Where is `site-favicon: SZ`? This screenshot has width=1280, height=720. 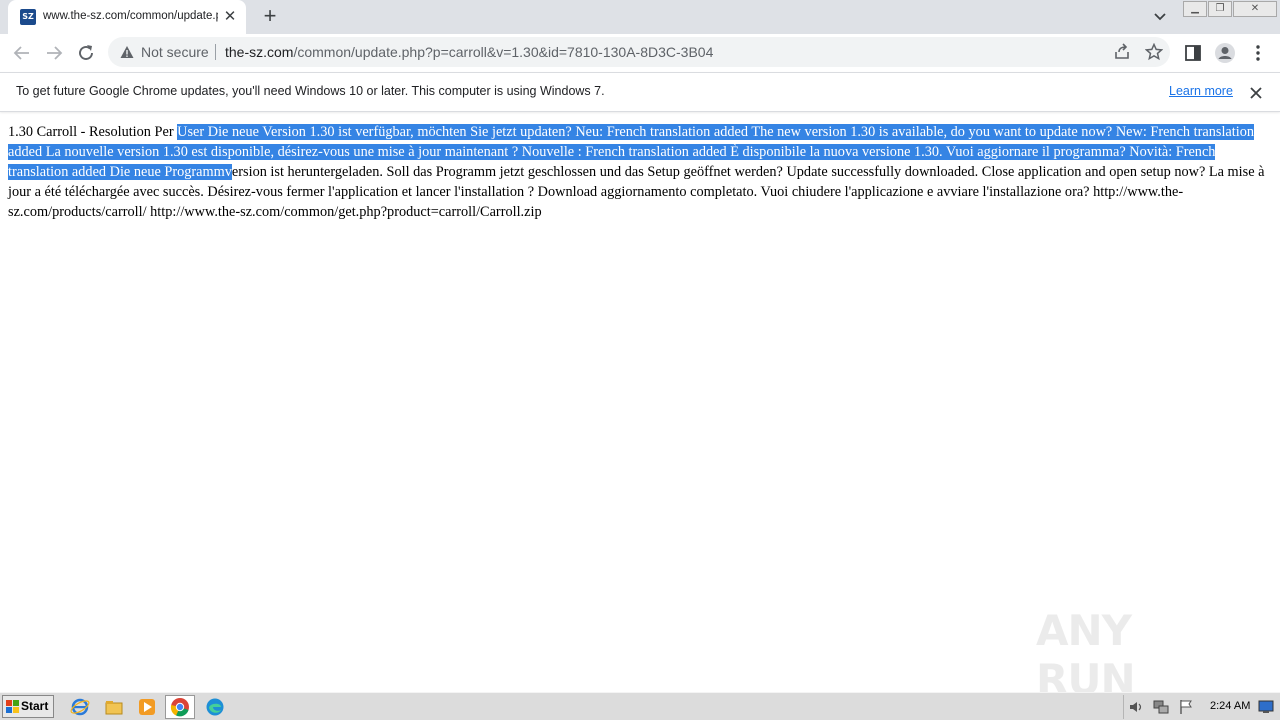
site-favicon: SZ is located at coordinates (28, 17).